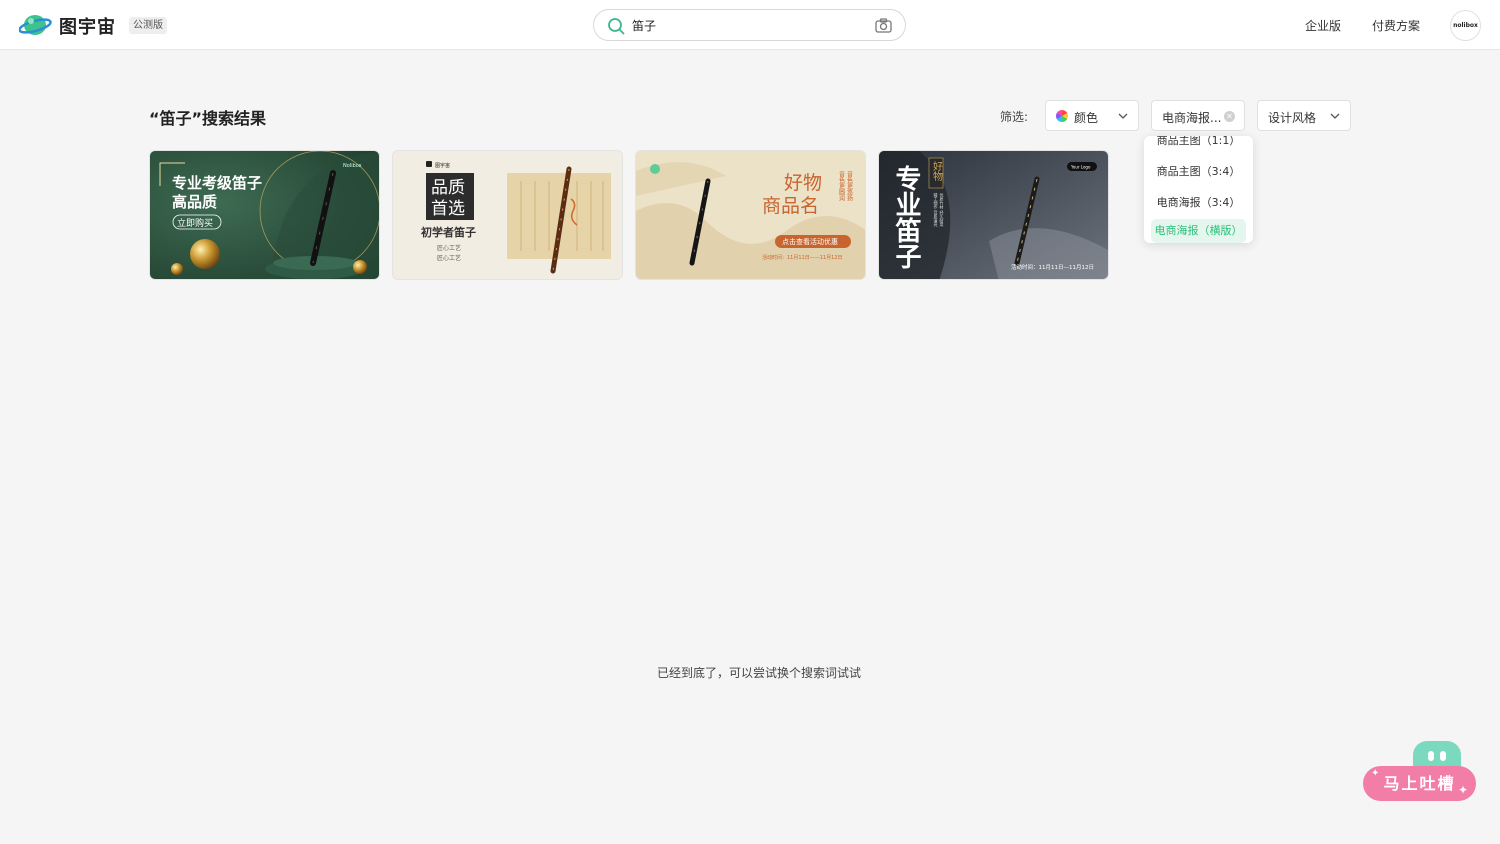 The image size is (1500, 844). I want to click on card-side-text: 优质竹材 经久耐用, so click(942, 209).